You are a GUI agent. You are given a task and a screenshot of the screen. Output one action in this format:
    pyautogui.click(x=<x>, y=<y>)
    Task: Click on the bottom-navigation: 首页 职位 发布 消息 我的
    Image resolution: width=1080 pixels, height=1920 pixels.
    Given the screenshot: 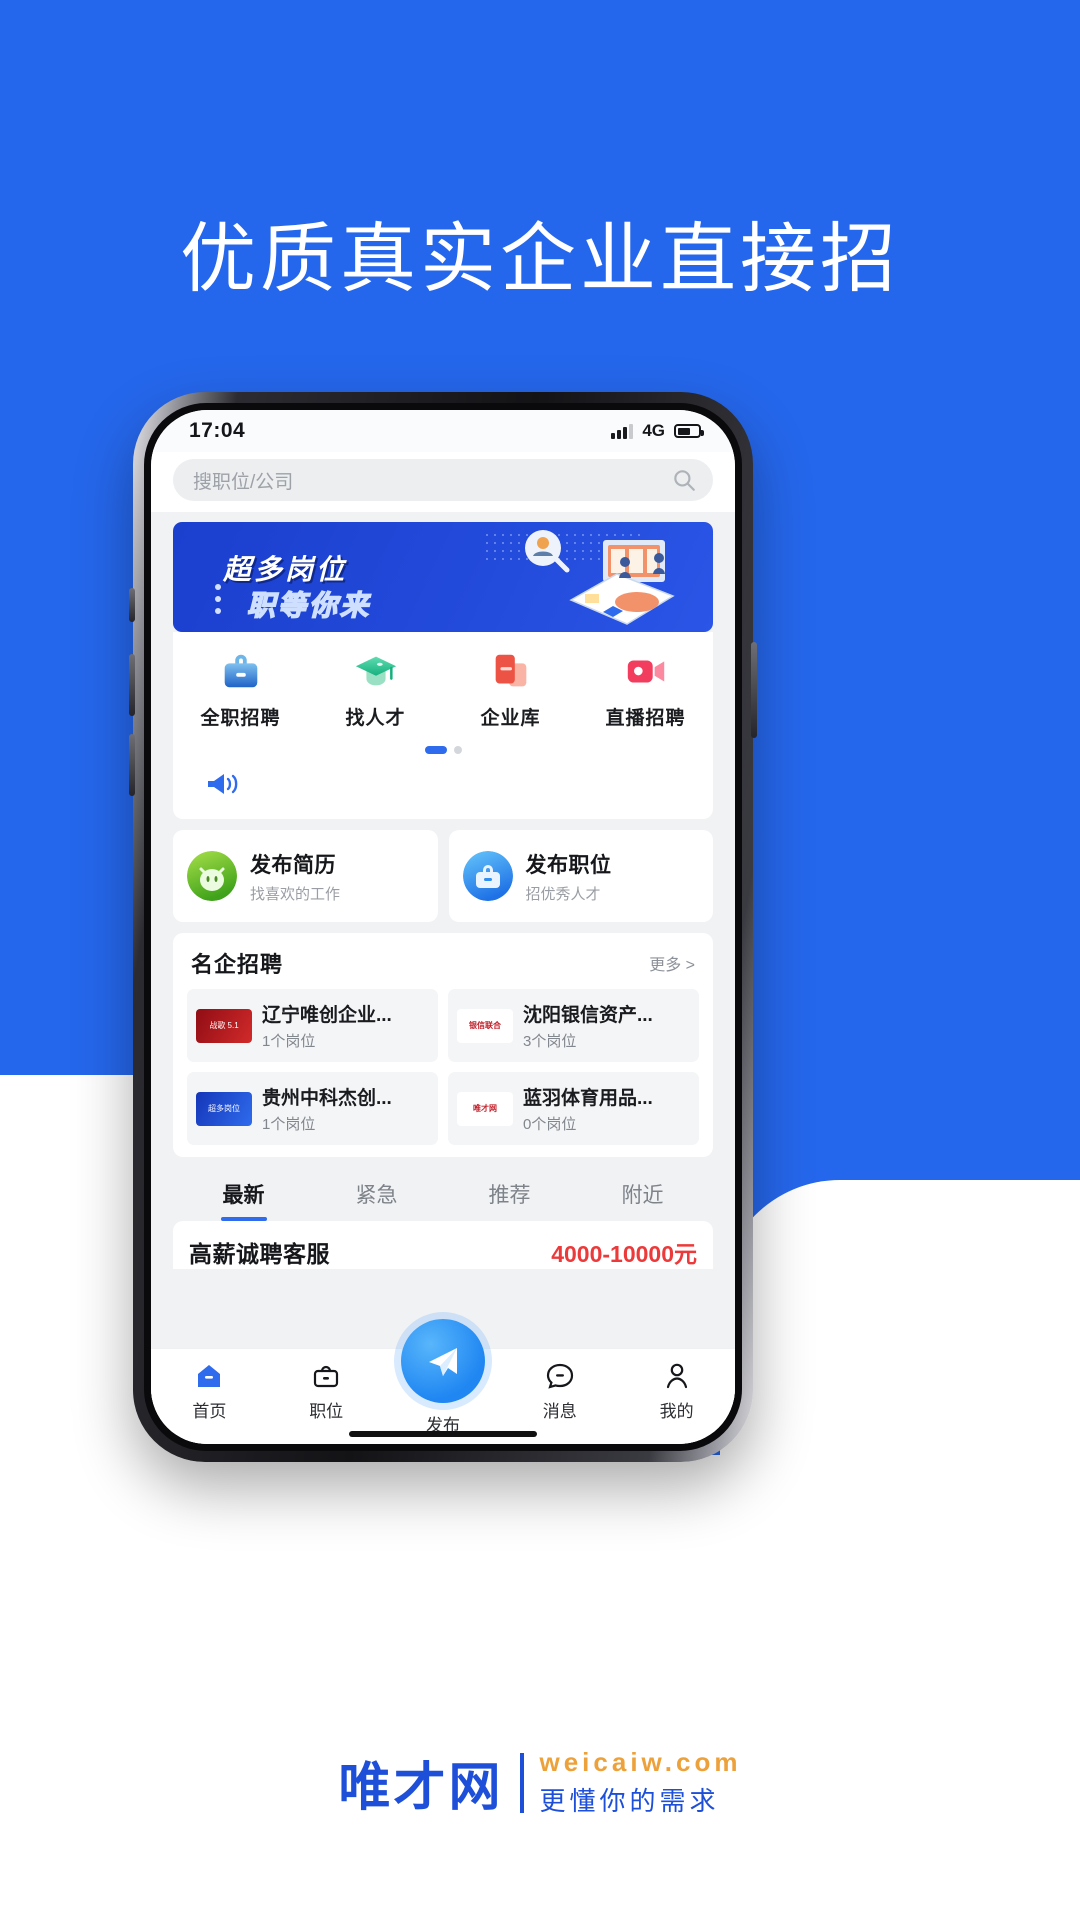 What is the action you would take?
    pyautogui.click(x=443, y=1381)
    